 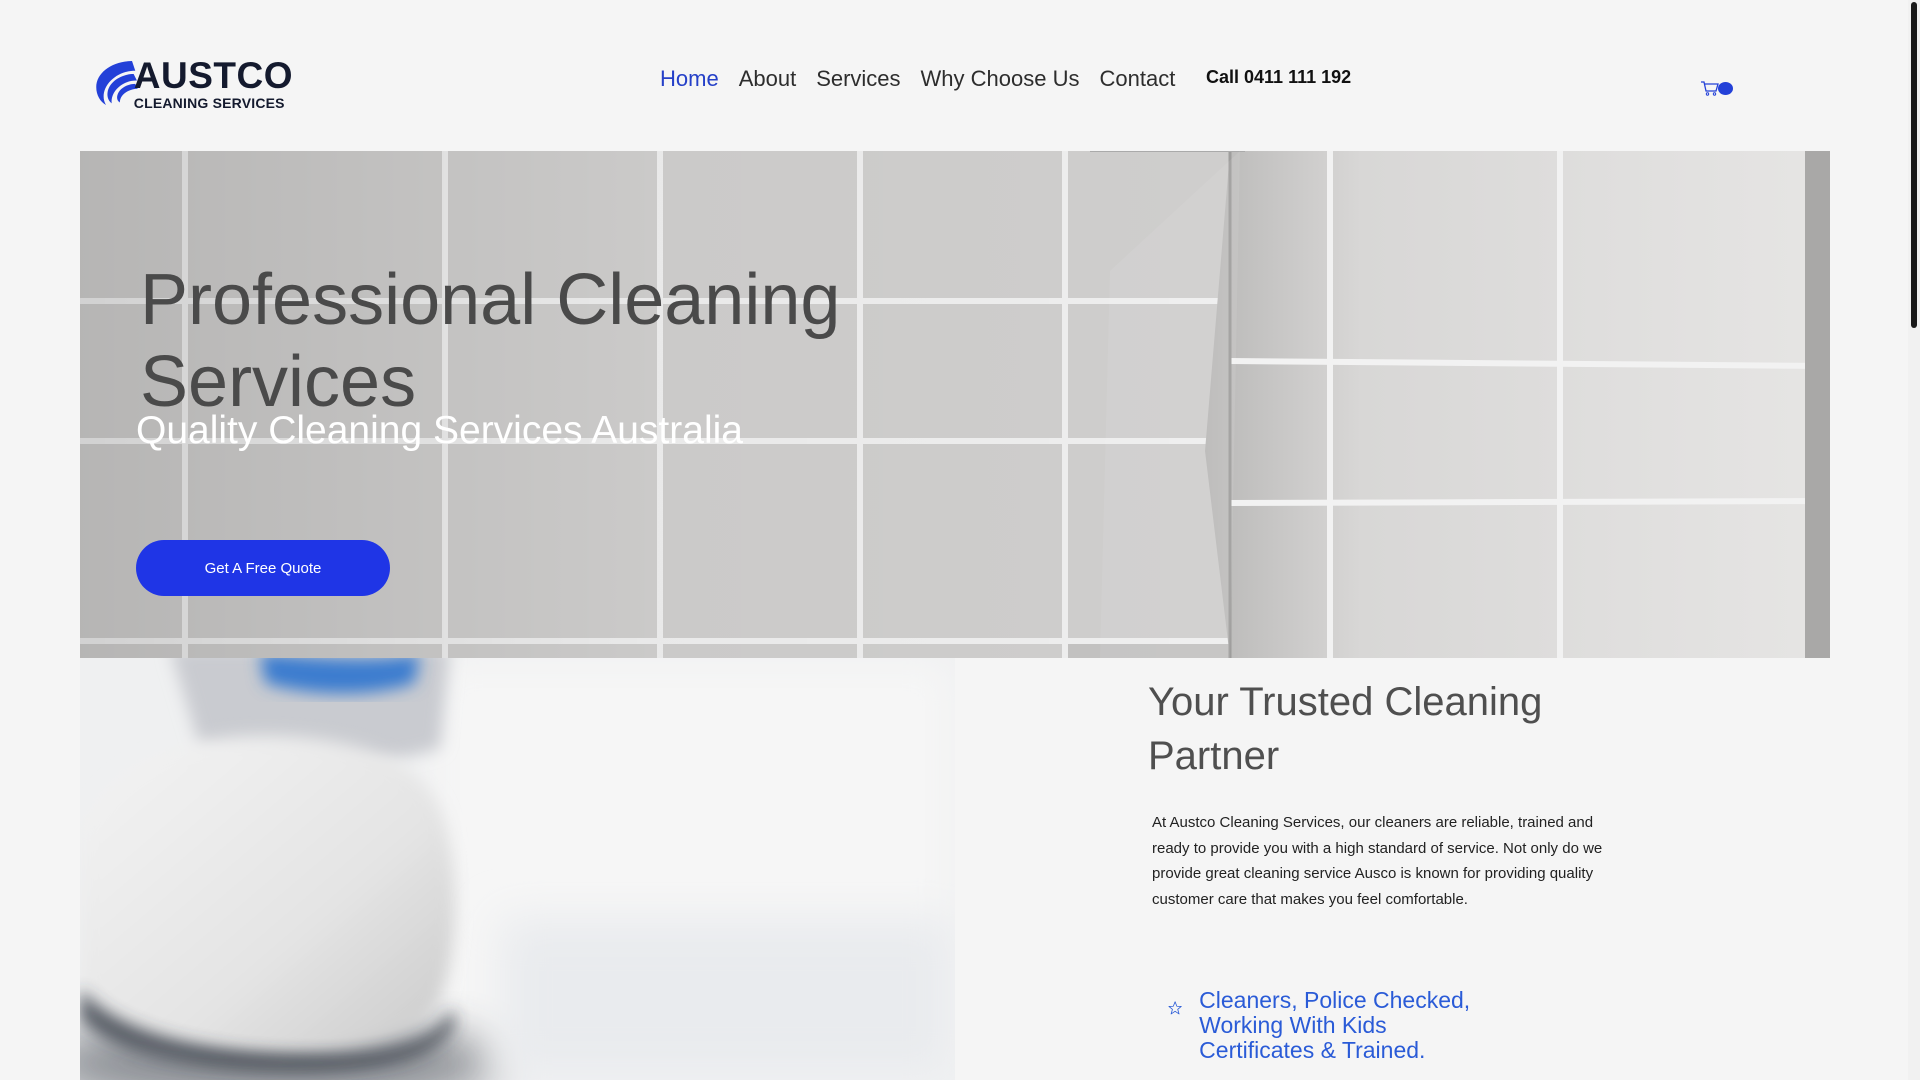 I want to click on cart-icon, so click(x=1710, y=88).